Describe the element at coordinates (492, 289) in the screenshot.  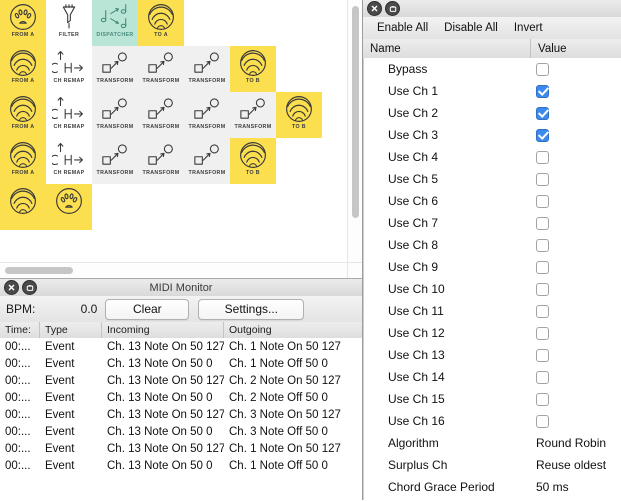
I see `parameter-row: Use Ch 10` at that location.